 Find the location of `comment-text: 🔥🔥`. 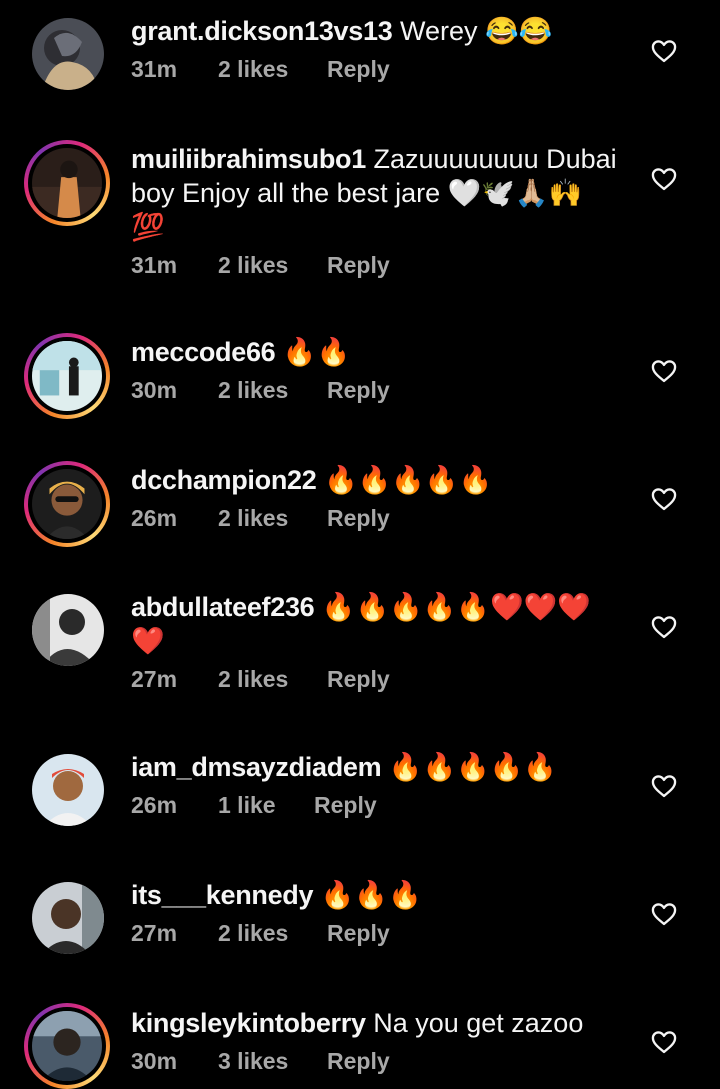

comment-text: 🔥🔥 is located at coordinates (316, 352).